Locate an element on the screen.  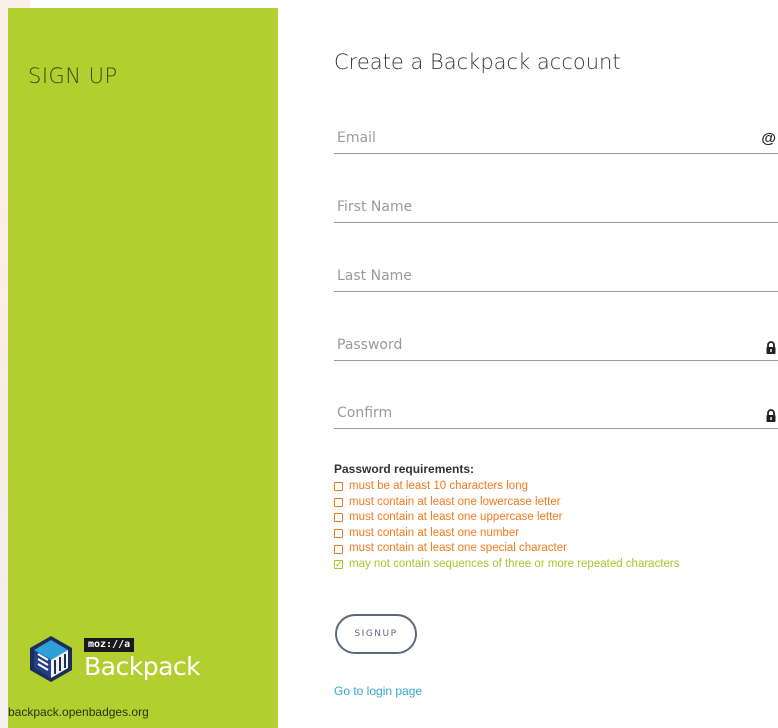
email-field-wrapper: @ is located at coordinates (556, 139).